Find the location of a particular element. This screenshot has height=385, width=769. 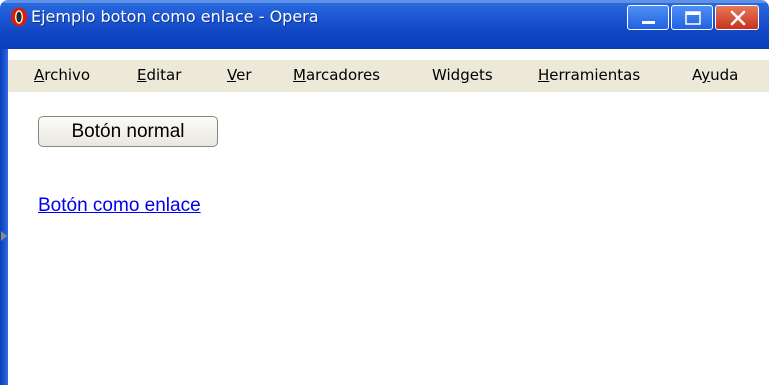

menu-item-editar: Editar is located at coordinates (159, 75).